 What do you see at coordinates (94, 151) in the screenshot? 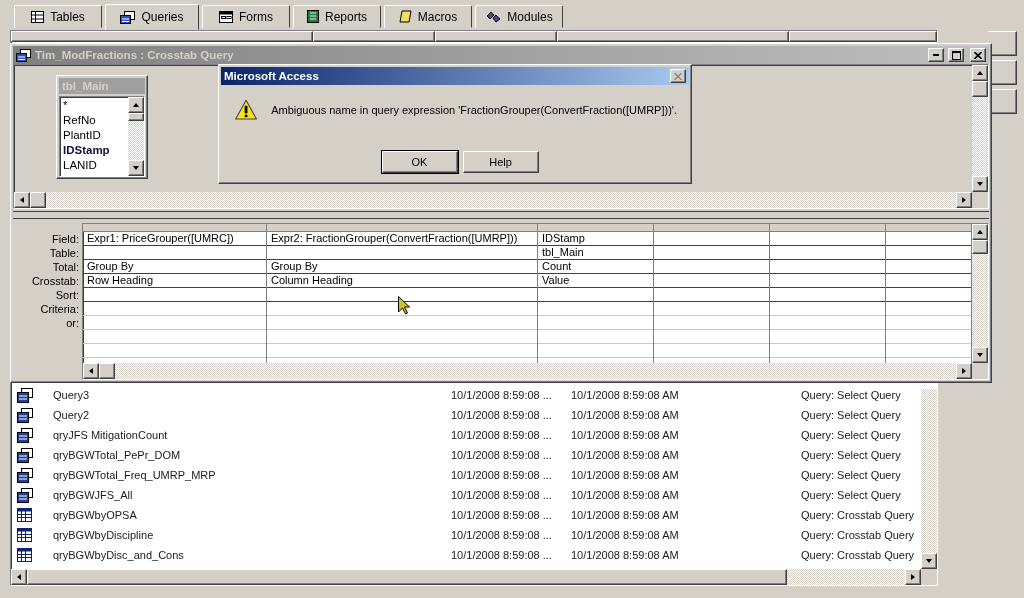
I see `field-item: IDStamp` at bounding box center [94, 151].